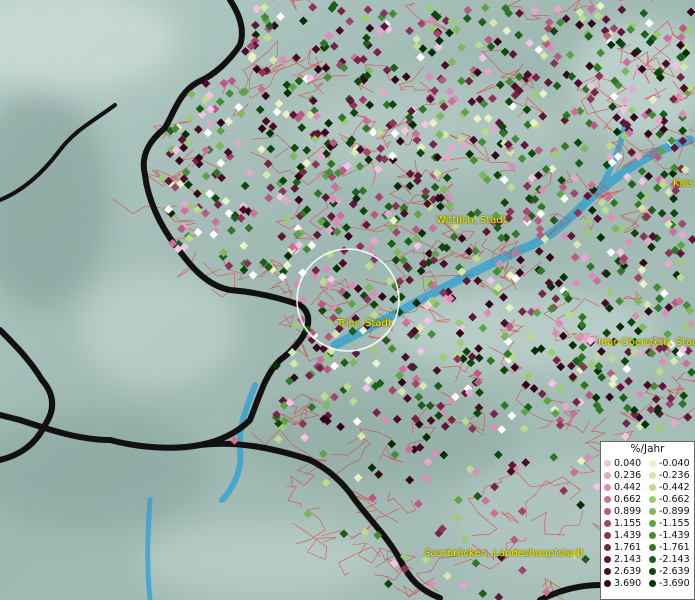  What do you see at coordinates (471, 220) in the screenshot?
I see `city-label-wittlich: Wittlich, Stadt` at bounding box center [471, 220].